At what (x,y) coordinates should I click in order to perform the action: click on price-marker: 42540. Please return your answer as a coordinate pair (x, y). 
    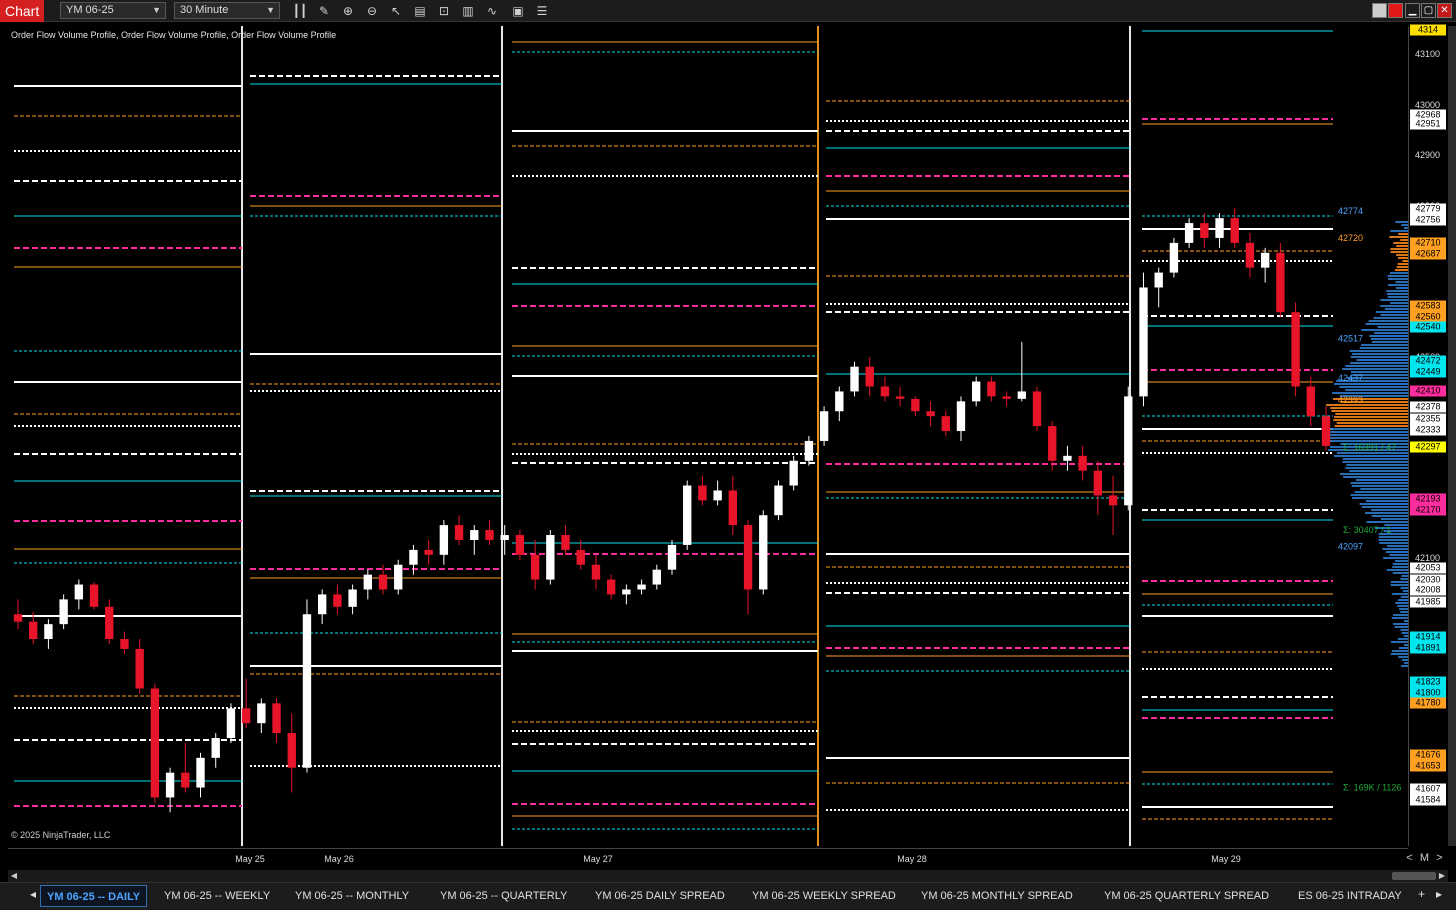
    Looking at the image, I should click on (1428, 327).